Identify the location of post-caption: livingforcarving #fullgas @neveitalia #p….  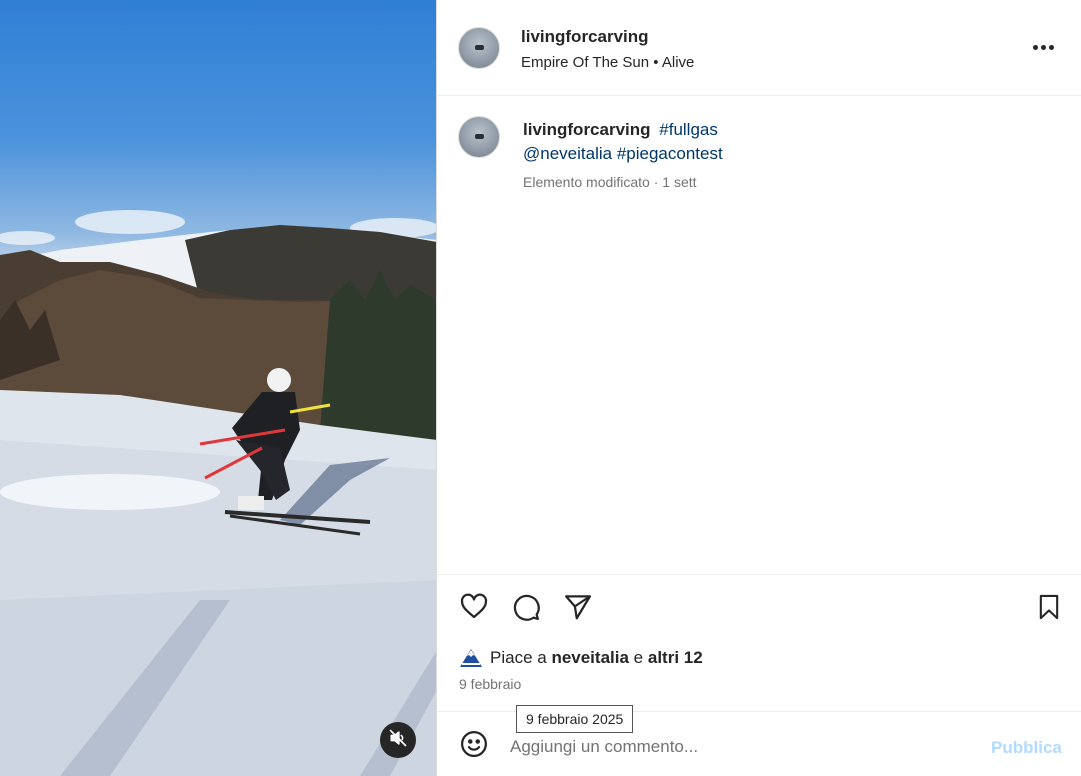
(783, 142).